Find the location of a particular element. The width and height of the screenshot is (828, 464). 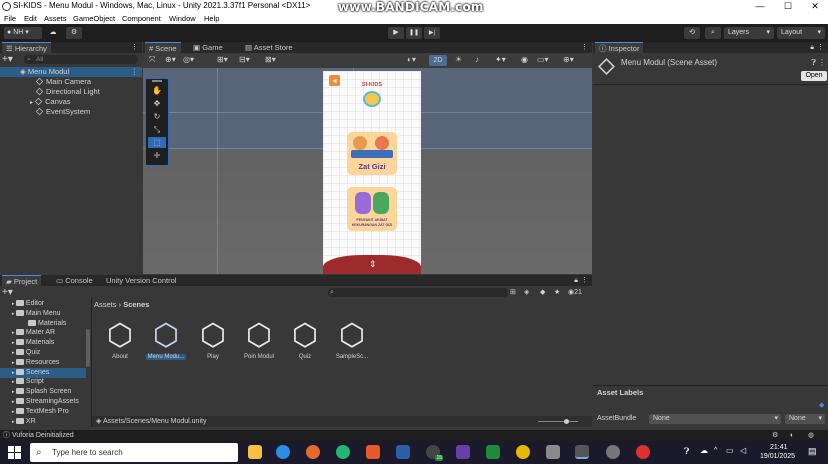

filter-type-icon: ⊞ is located at coordinates (513, 292).